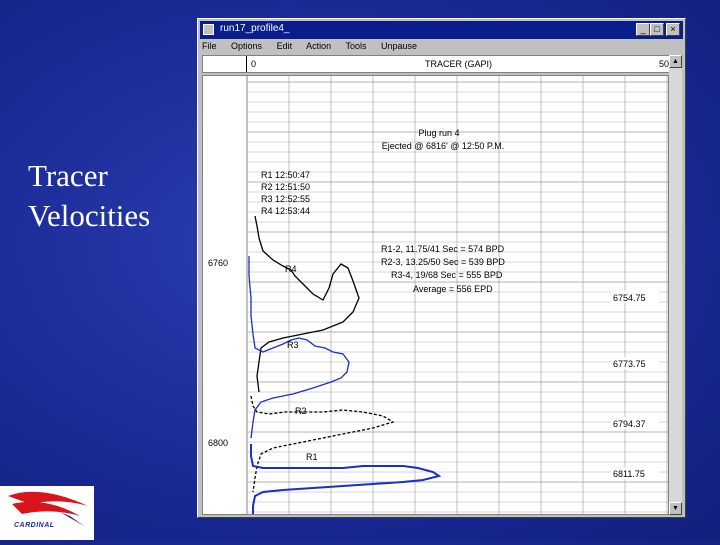  I want to click on curve-label: R2, so click(301, 411).